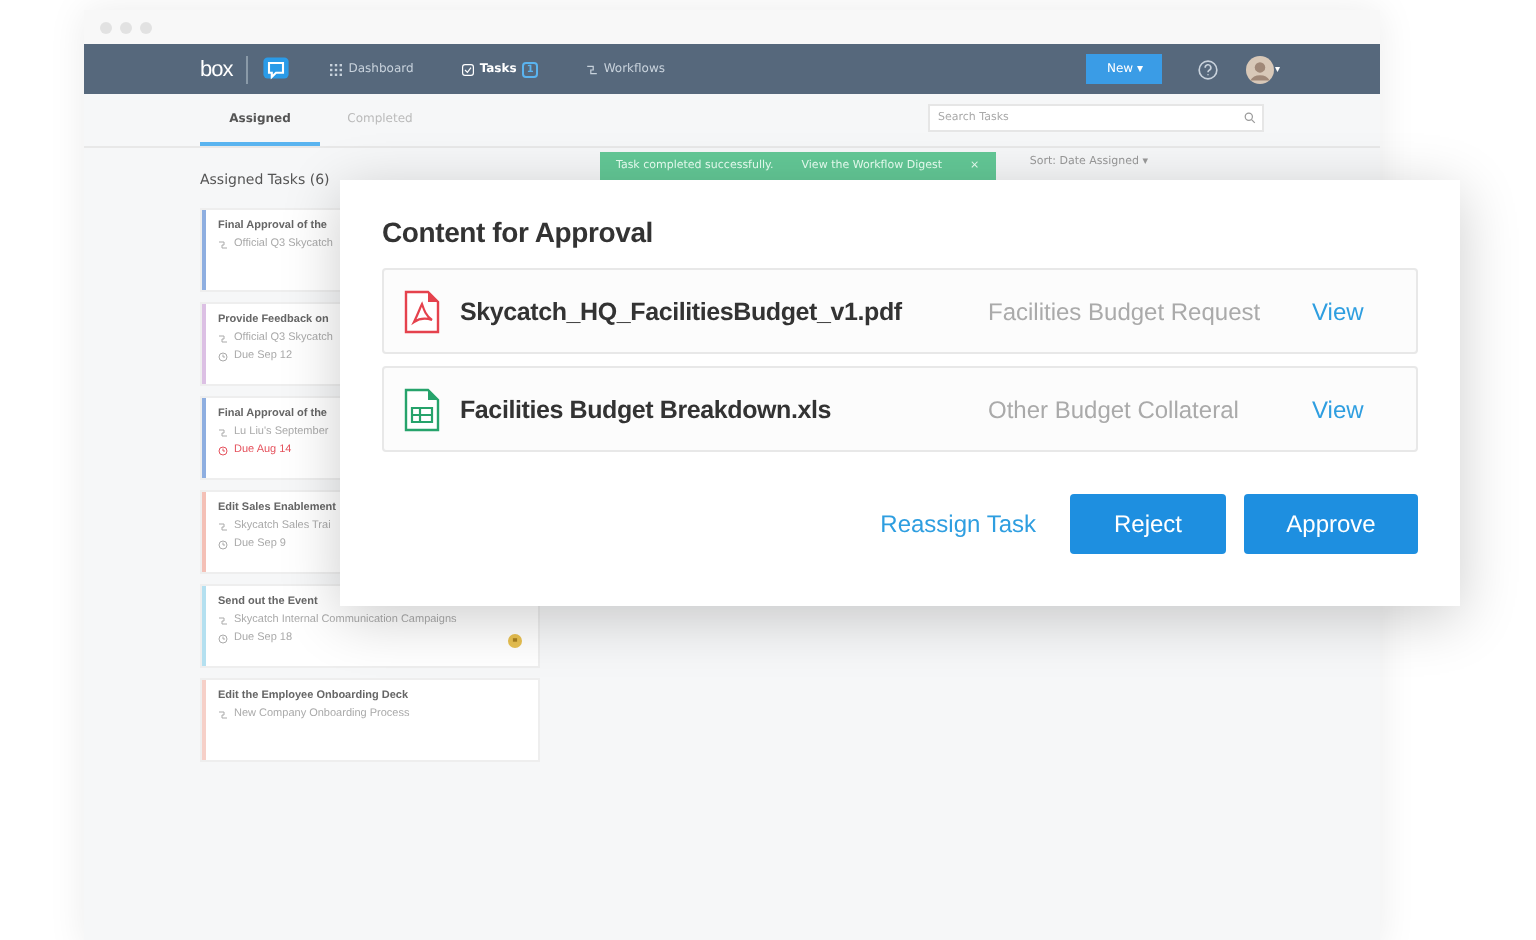 This screenshot has width=1536, height=940. I want to click on grid-icon, so click(336, 69).